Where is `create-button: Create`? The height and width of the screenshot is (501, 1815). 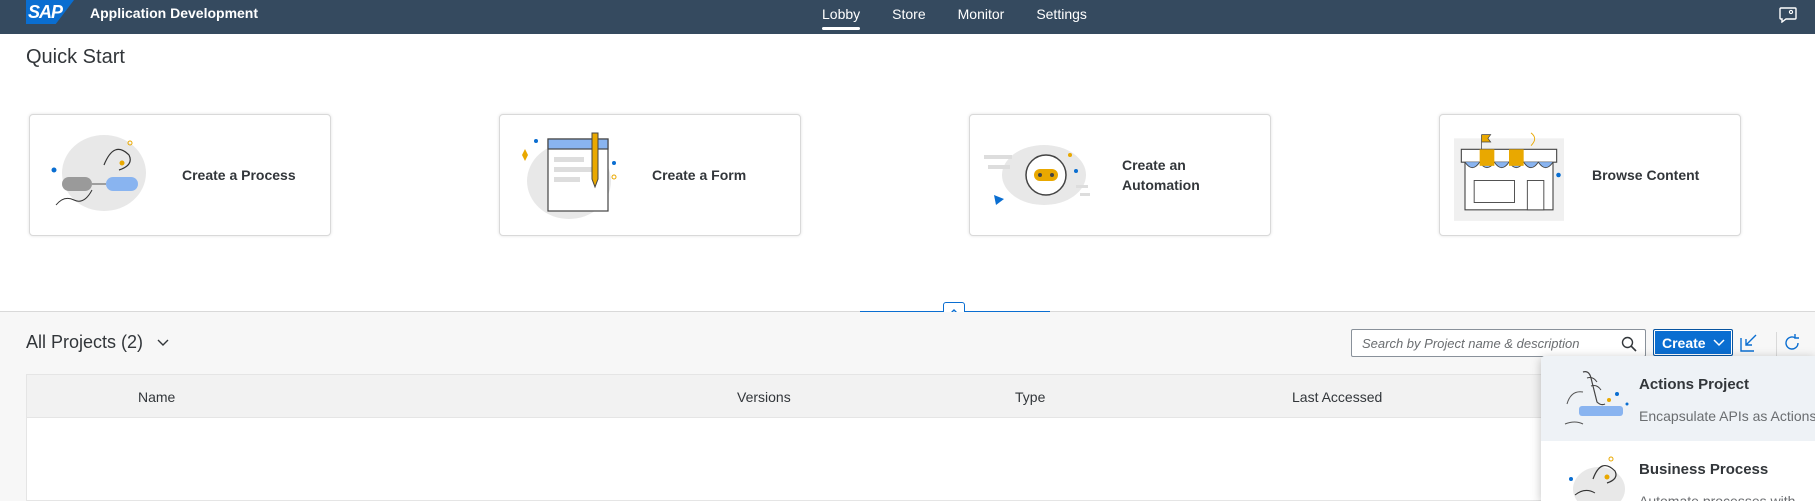
create-button: Create is located at coordinates (1693, 342).